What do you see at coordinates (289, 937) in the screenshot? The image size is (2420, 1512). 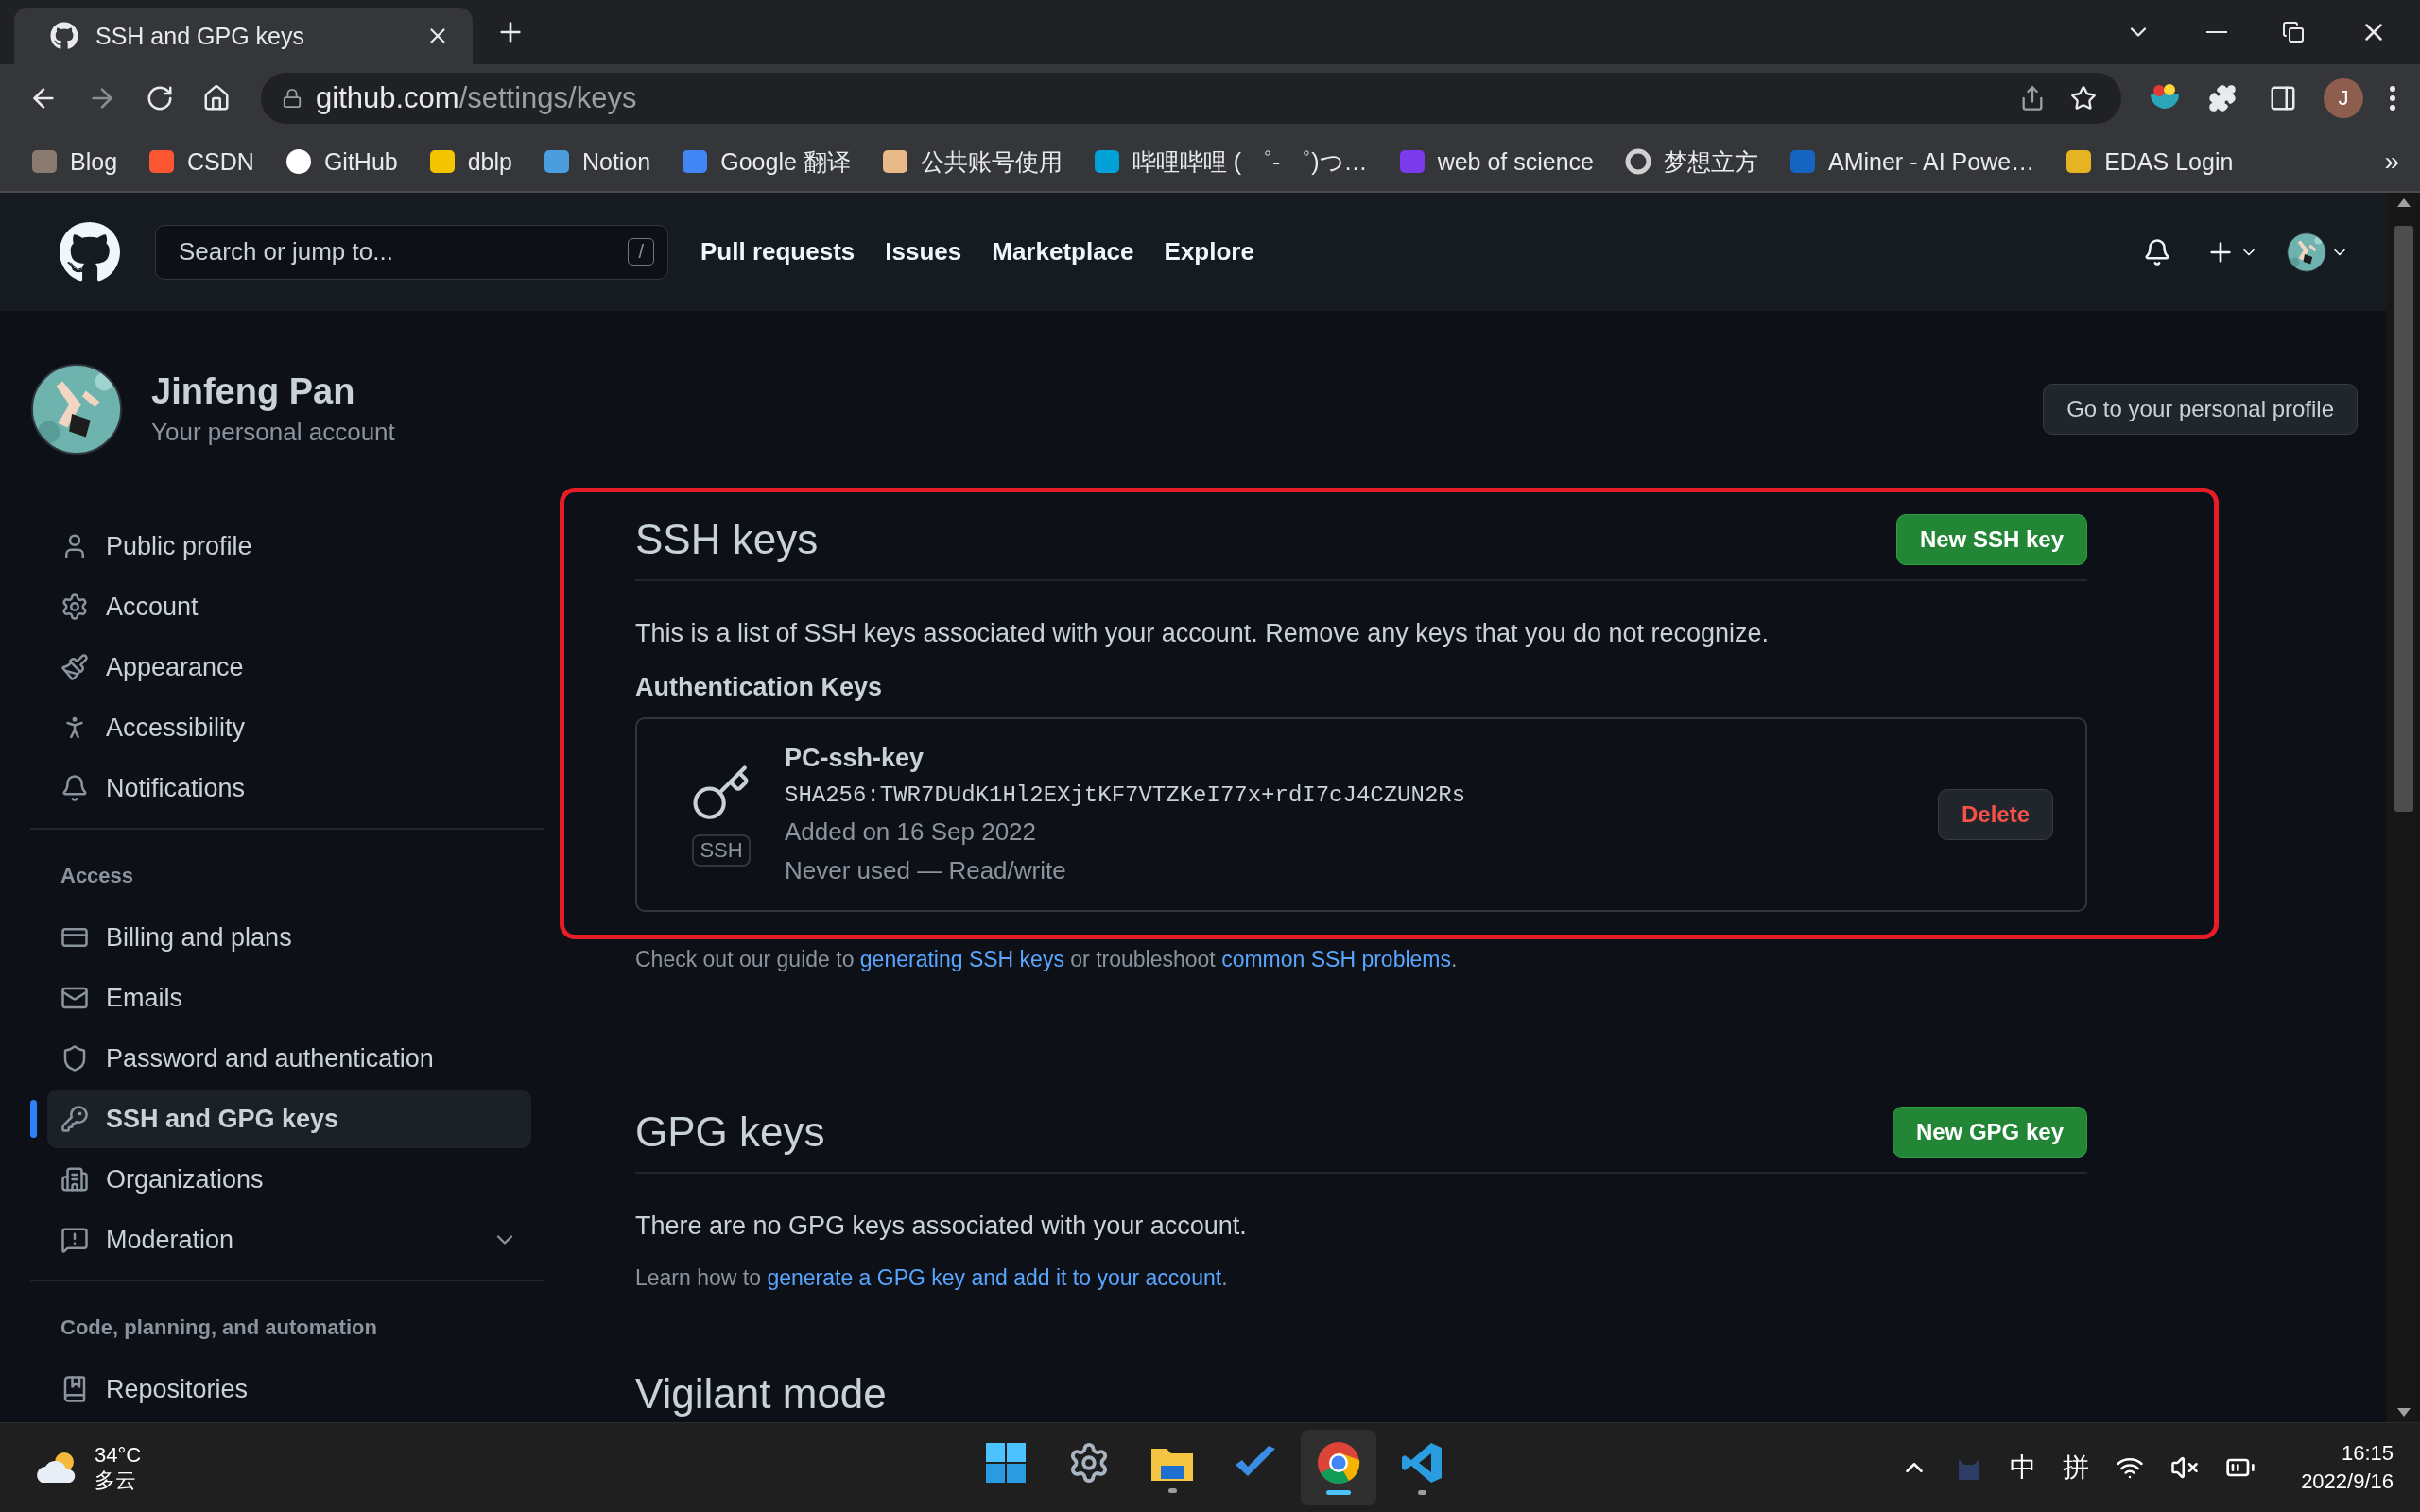 I see `sidebar-item: Billing and plans` at bounding box center [289, 937].